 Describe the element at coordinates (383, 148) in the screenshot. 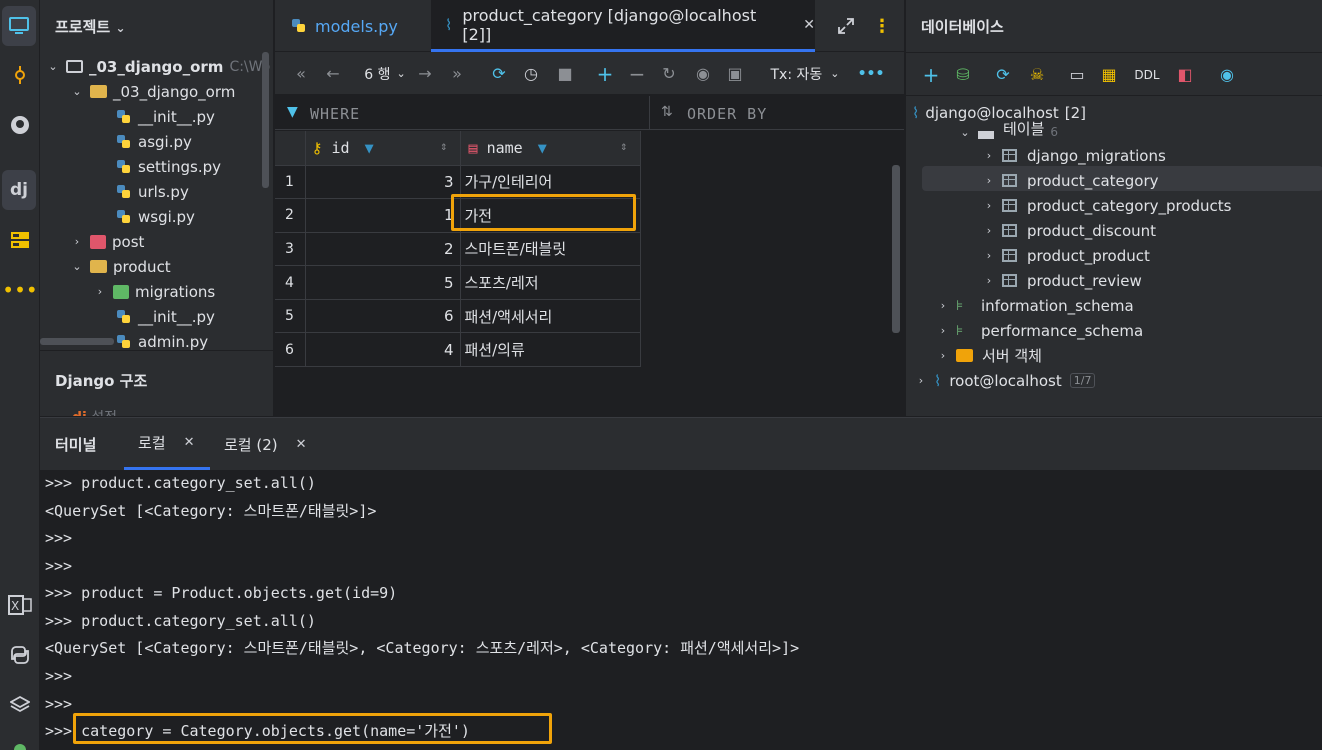

I see `column-header-id: ⚷ id ▼ ⇕` at that location.